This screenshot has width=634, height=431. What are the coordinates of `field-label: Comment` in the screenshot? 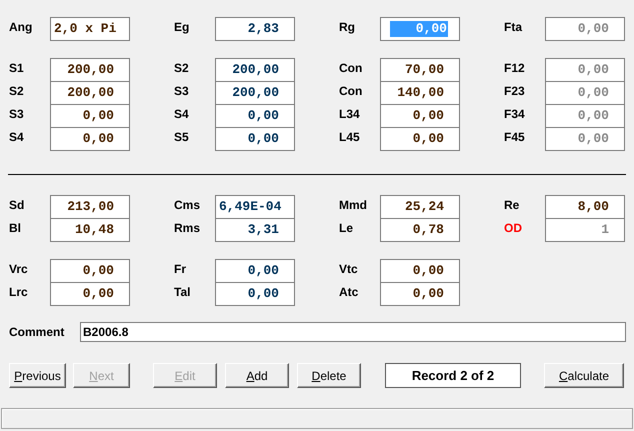 It's located at (37, 332).